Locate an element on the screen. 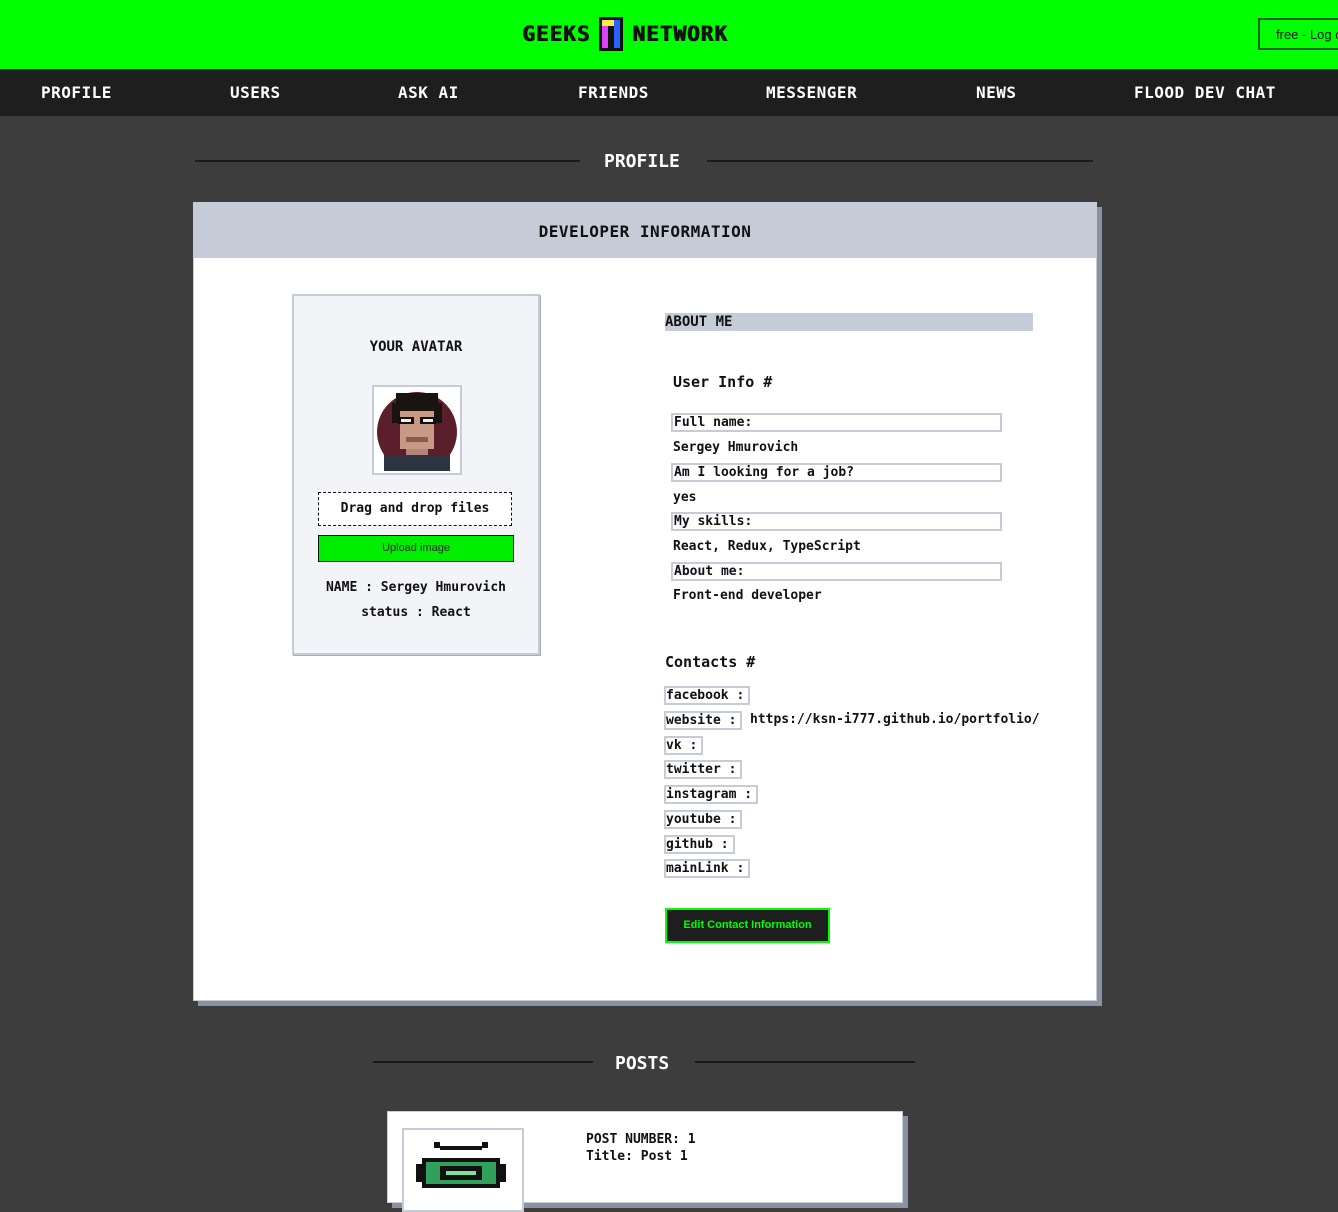  contact-website-label: website : is located at coordinates (703, 720).